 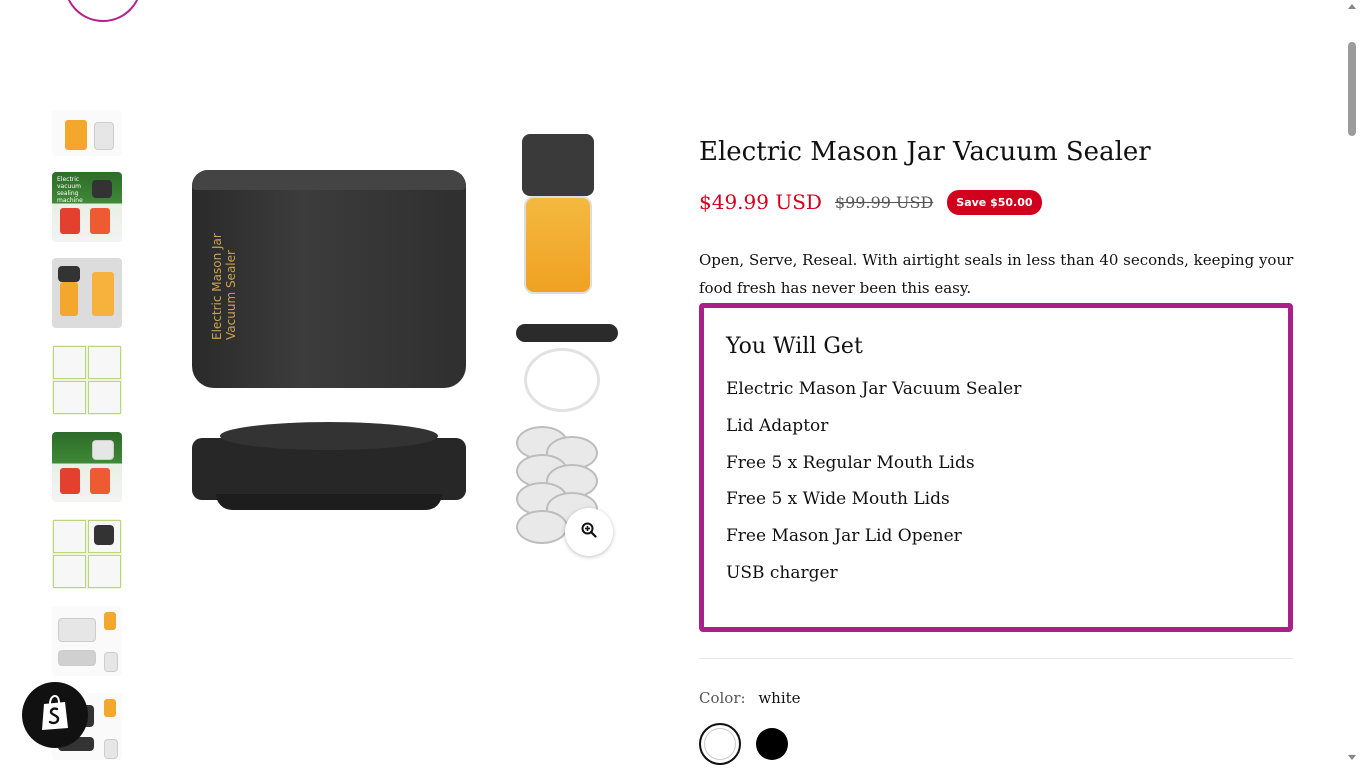 I want to click on sealer-base-image, so click(x=329, y=466).